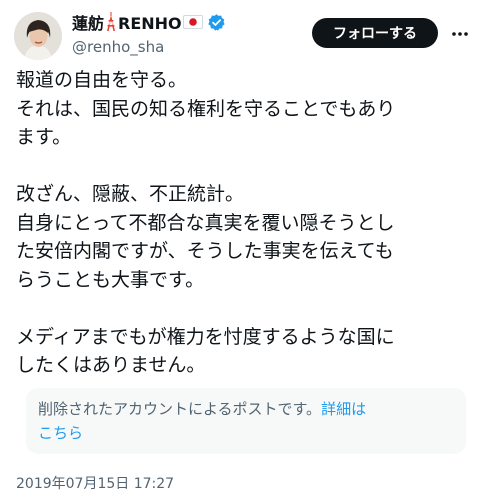 This screenshot has height=498, width=480. What do you see at coordinates (375, 33) in the screenshot?
I see `follow-button: フォローする` at bounding box center [375, 33].